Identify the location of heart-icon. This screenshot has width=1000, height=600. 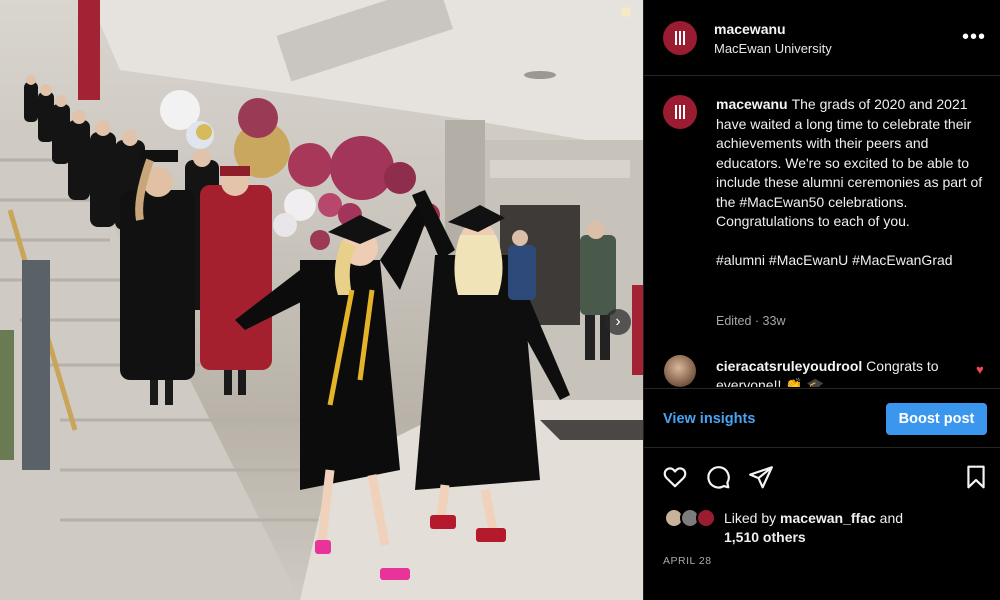
(675, 477).